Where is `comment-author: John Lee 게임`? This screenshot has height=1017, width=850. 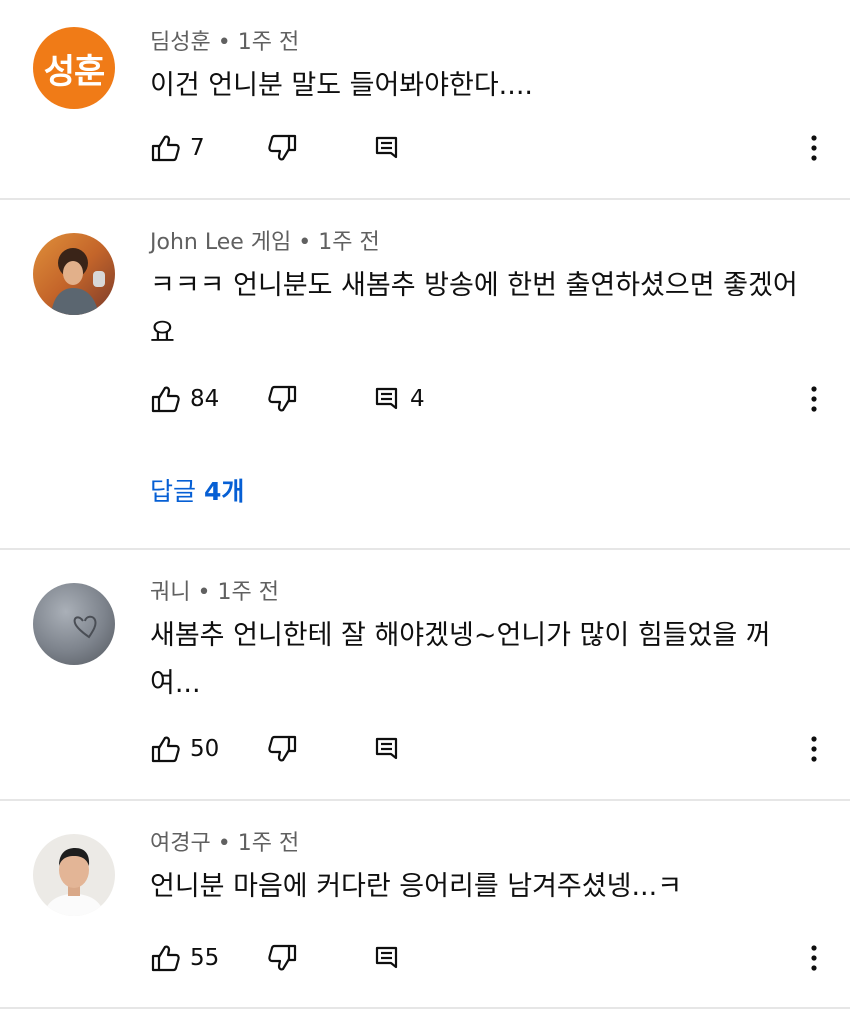
comment-author: John Lee 게임 is located at coordinates (220, 242).